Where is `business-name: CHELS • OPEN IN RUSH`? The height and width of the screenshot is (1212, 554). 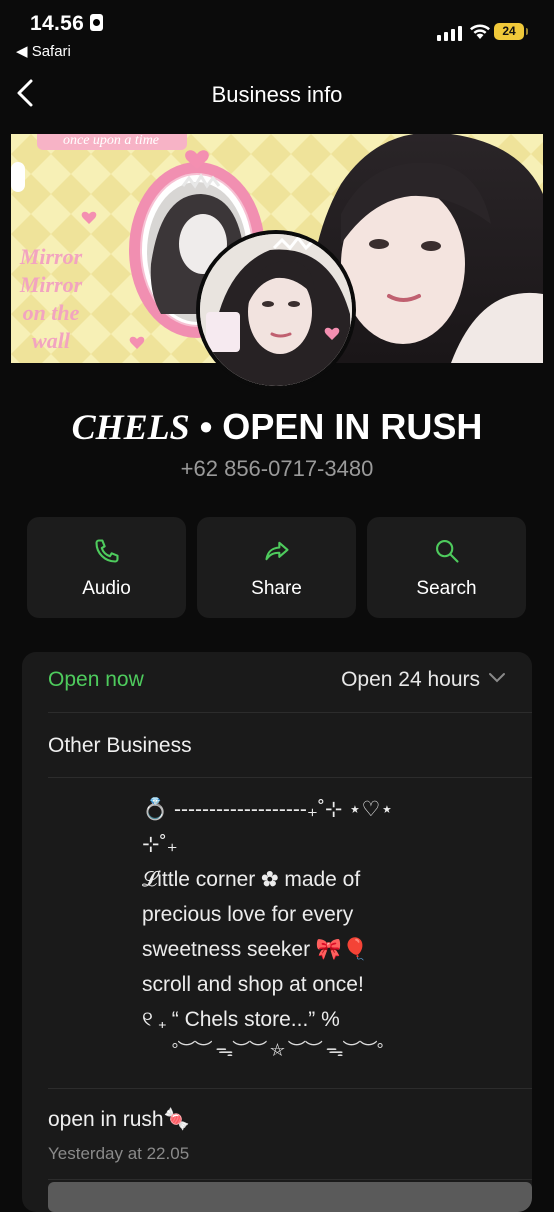
business-name: CHELS • OPEN IN RUSH is located at coordinates (277, 427).